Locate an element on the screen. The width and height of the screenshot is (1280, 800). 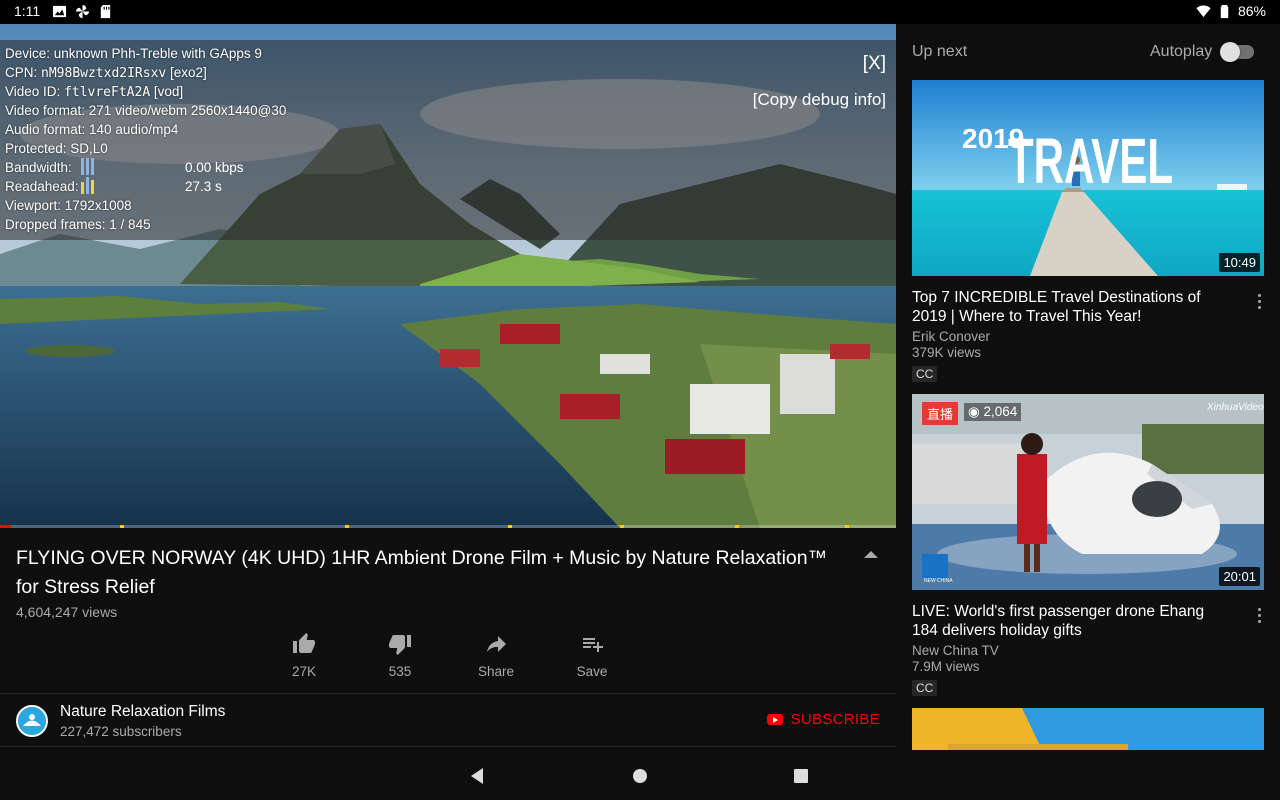
progress-bar is located at coordinates (448, 526).